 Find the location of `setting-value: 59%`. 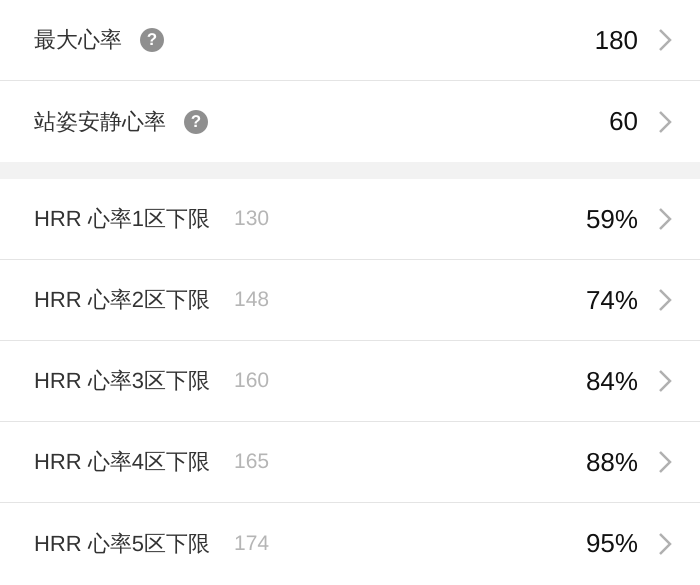

setting-value: 59% is located at coordinates (612, 219).